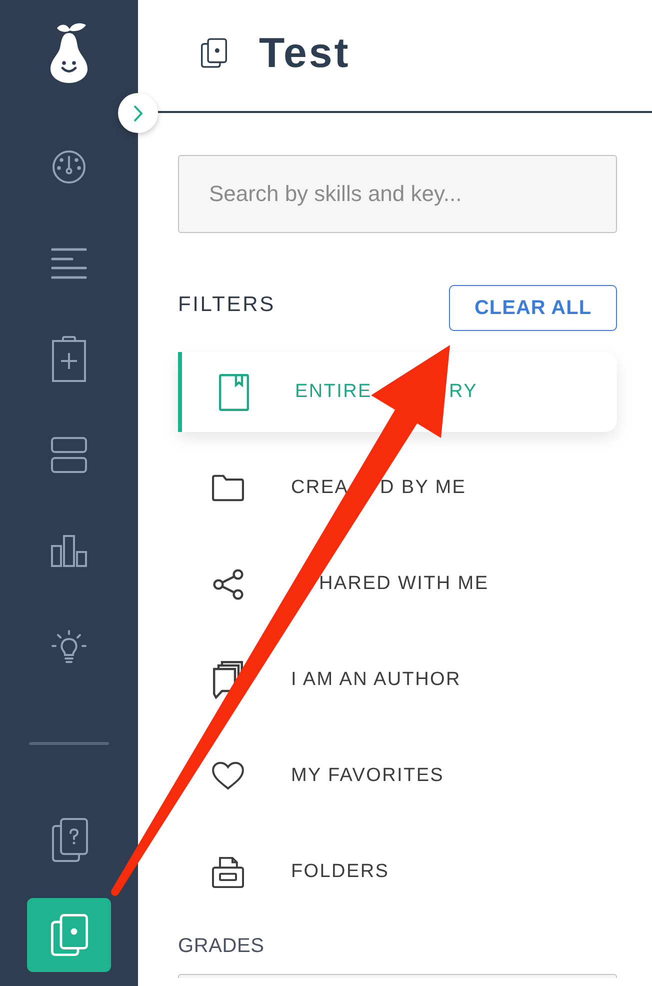 Image resolution: width=652 pixels, height=986 pixels. Describe the element at coordinates (69, 840) in the screenshot. I see `question-cards-icon` at that location.